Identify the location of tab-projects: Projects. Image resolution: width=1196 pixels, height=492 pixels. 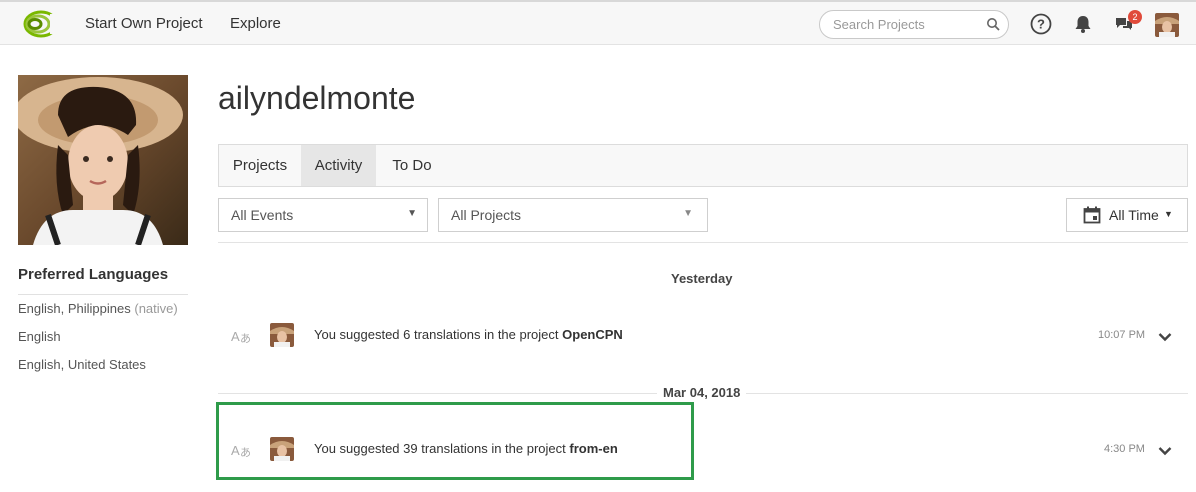
(260, 165).